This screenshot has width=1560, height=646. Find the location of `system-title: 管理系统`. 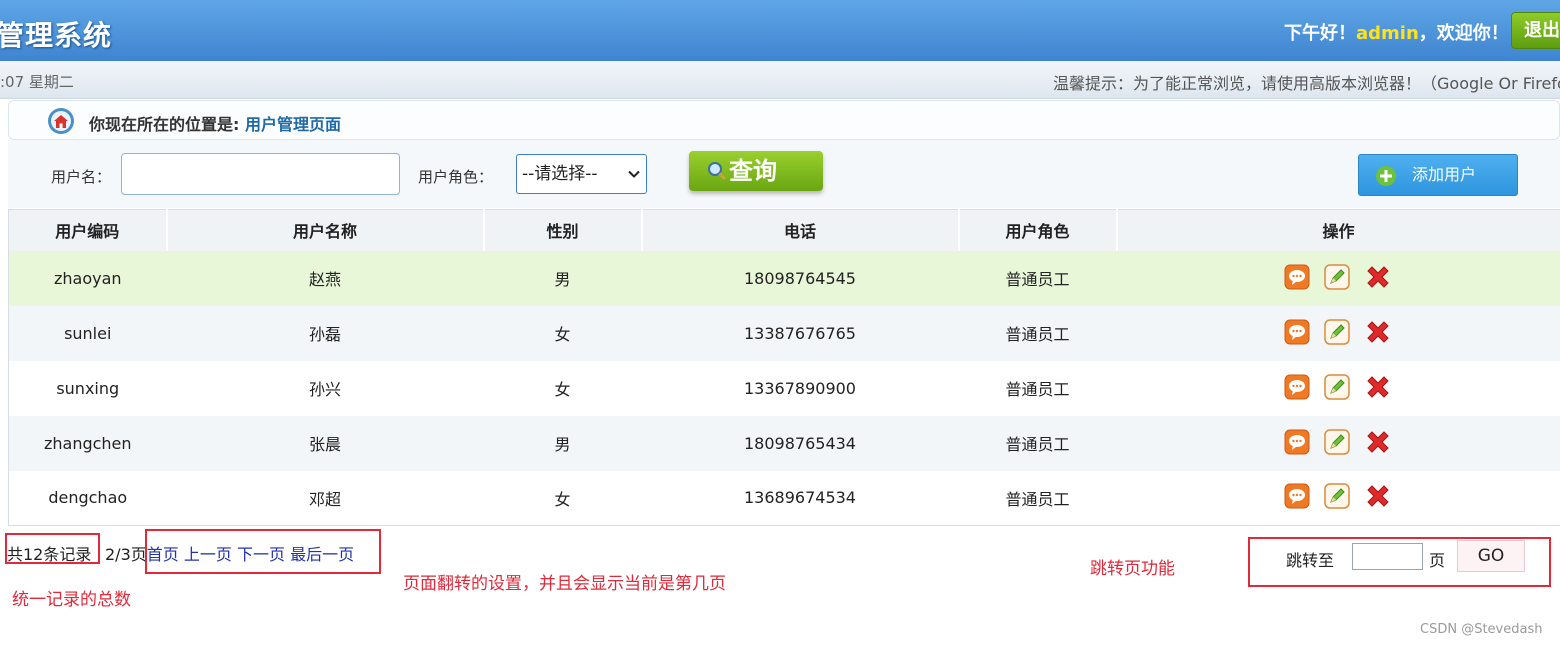

system-title: 管理系统 is located at coordinates (56, 35).